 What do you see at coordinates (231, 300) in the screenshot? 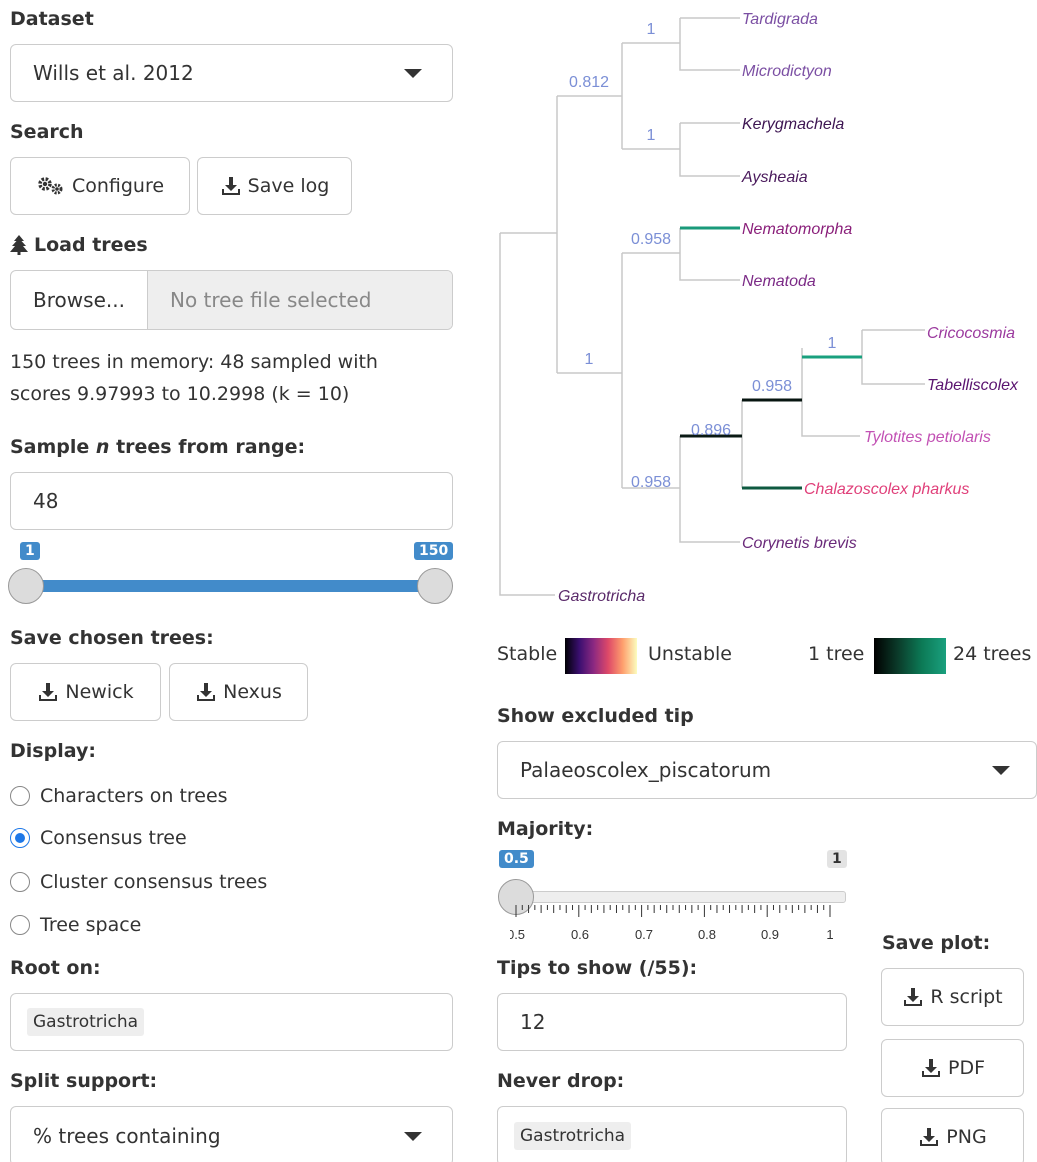
I see `tree-file-input: Browse... No tree file selected` at bounding box center [231, 300].